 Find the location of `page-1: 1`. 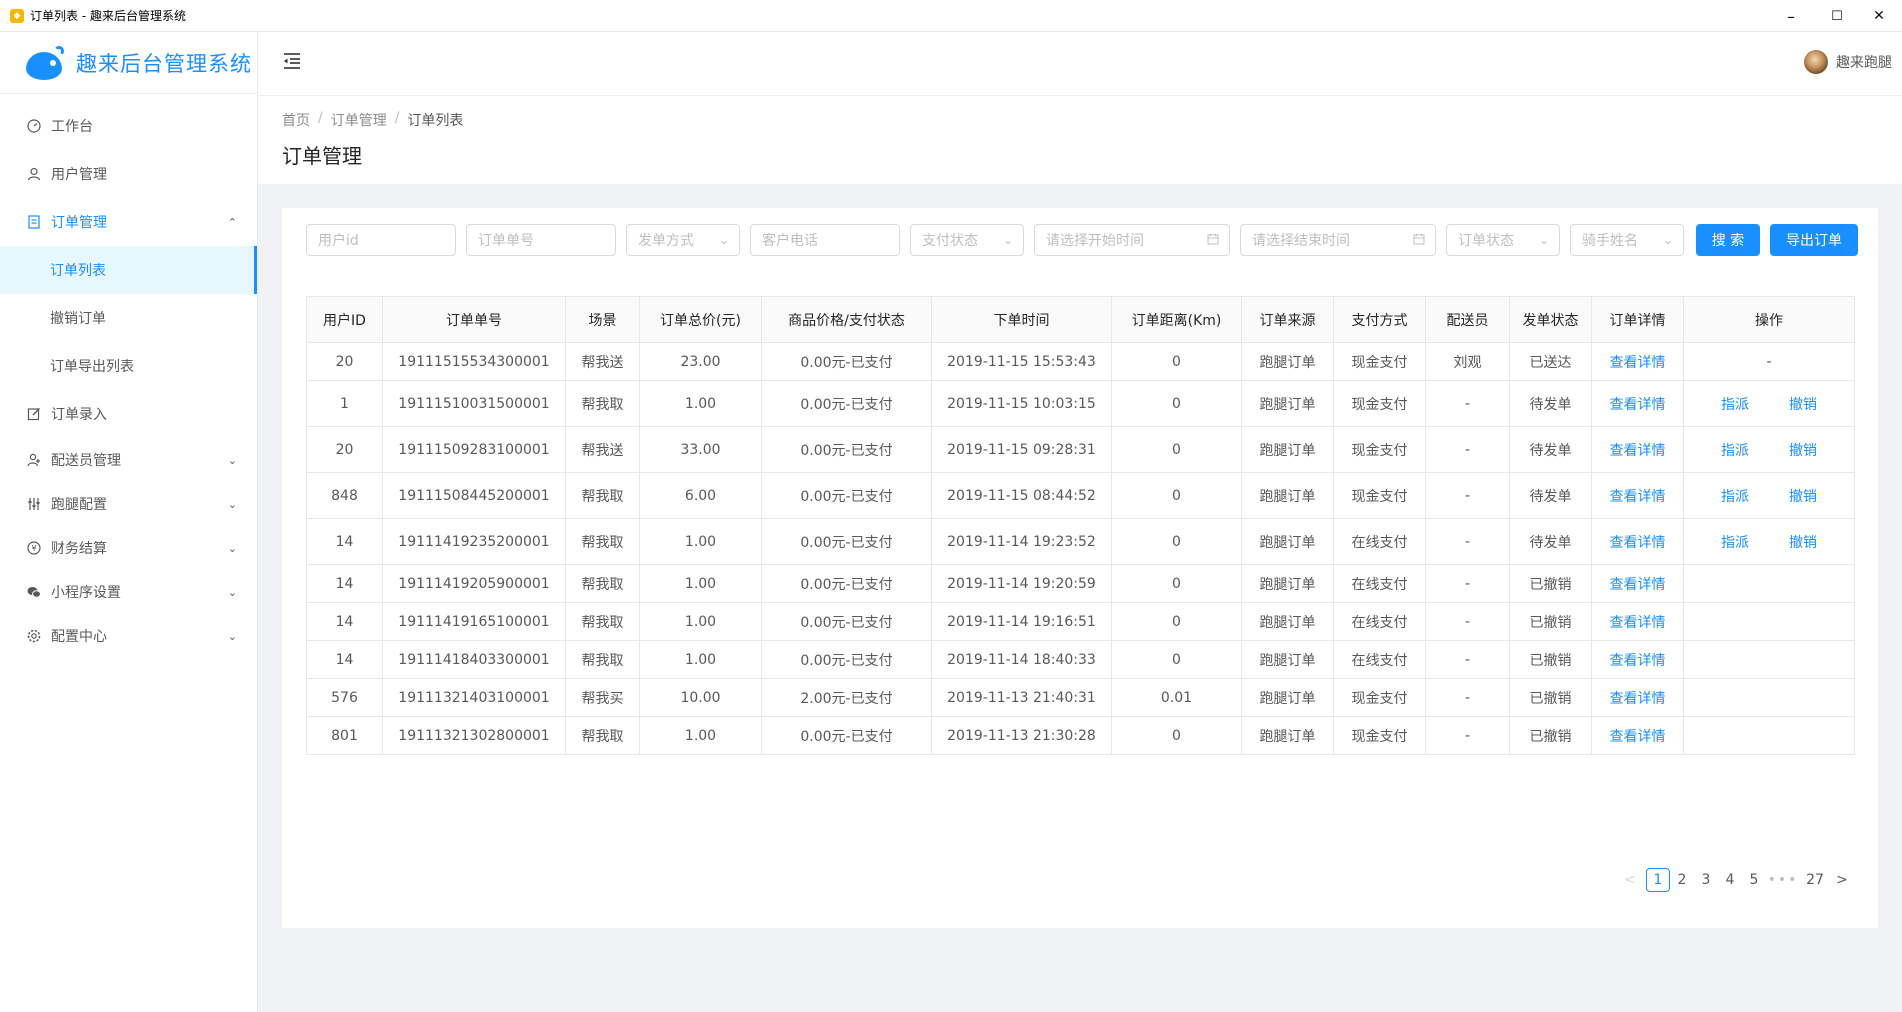

page-1: 1 is located at coordinates (1658, 880).